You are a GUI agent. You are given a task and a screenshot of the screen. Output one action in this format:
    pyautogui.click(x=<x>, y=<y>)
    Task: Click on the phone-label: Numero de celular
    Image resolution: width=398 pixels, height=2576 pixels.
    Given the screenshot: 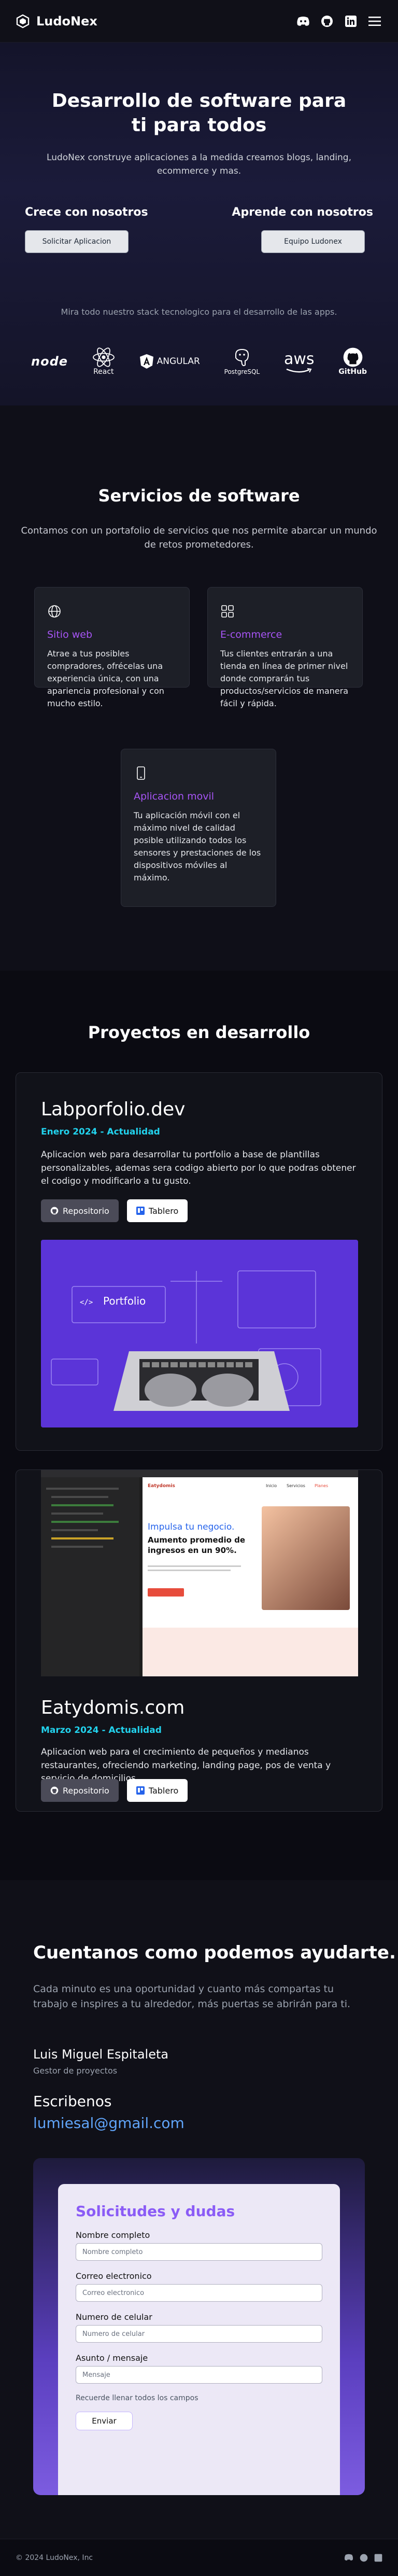 What is the action you would take?
    pyautogui.click(x=114, y=2317)
    